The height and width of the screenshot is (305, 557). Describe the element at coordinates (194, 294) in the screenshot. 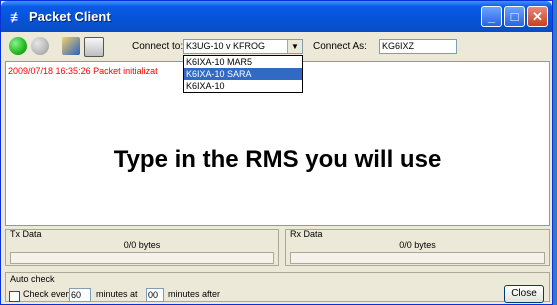

I see `minutes-after-label: minutes after` at that location.